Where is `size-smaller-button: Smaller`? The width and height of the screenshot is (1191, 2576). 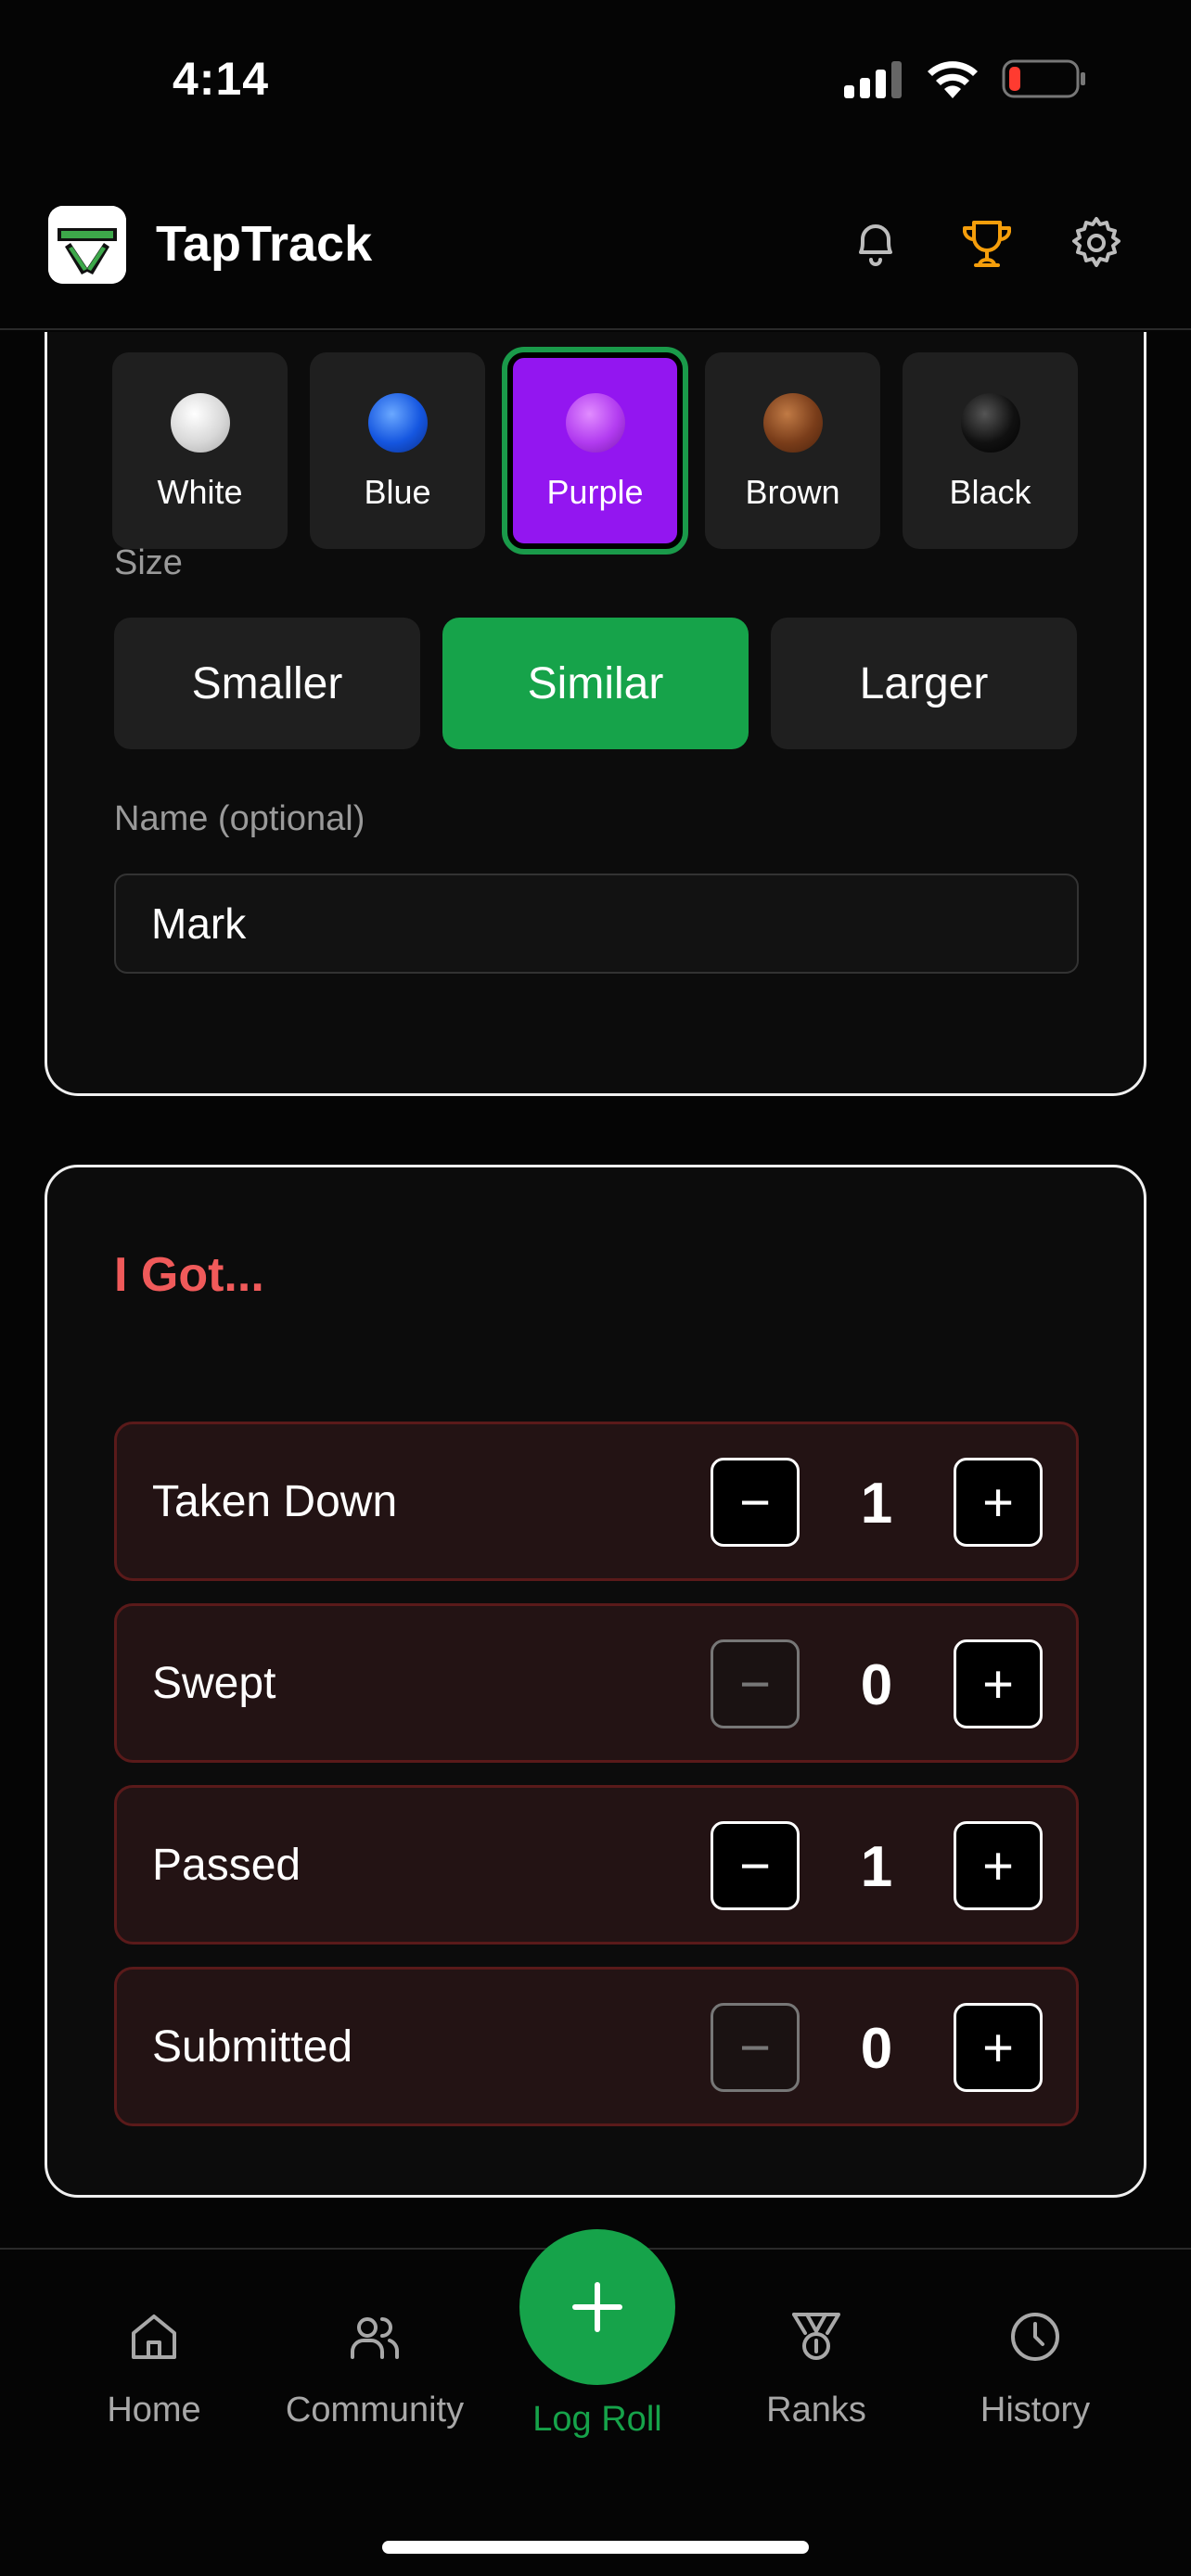 size-smaller-button: Smaller is located at coordinates (267, 683).